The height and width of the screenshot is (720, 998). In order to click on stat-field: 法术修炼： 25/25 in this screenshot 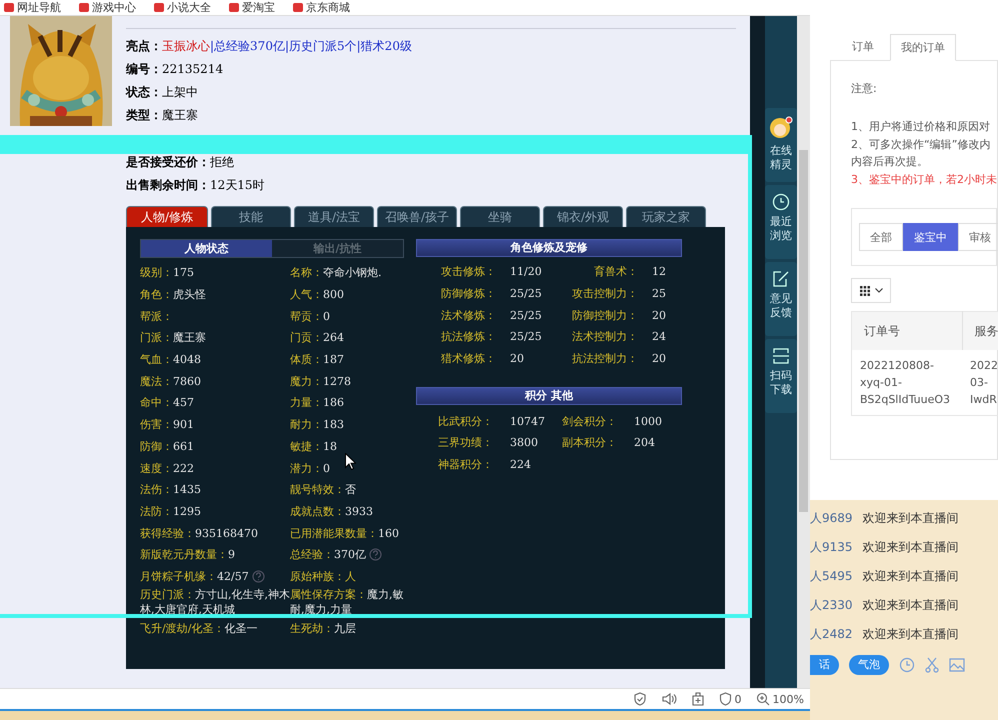, I will do `click(479, 315)`.